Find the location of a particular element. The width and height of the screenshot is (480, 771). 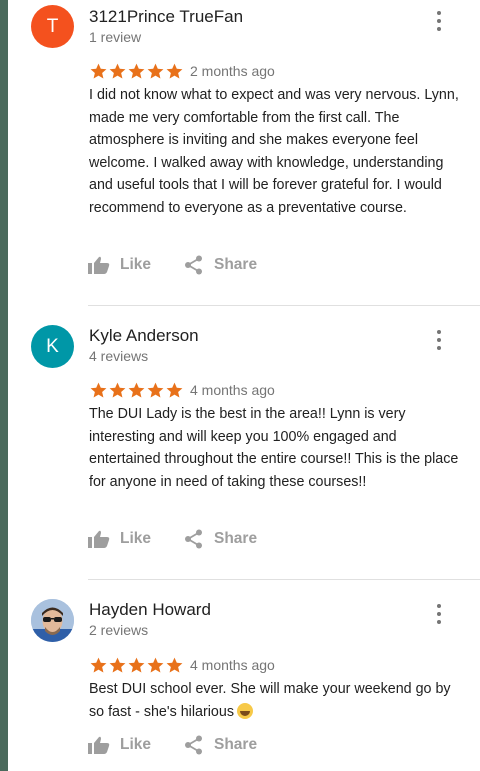

avatar is located at coordinates (52, 620).